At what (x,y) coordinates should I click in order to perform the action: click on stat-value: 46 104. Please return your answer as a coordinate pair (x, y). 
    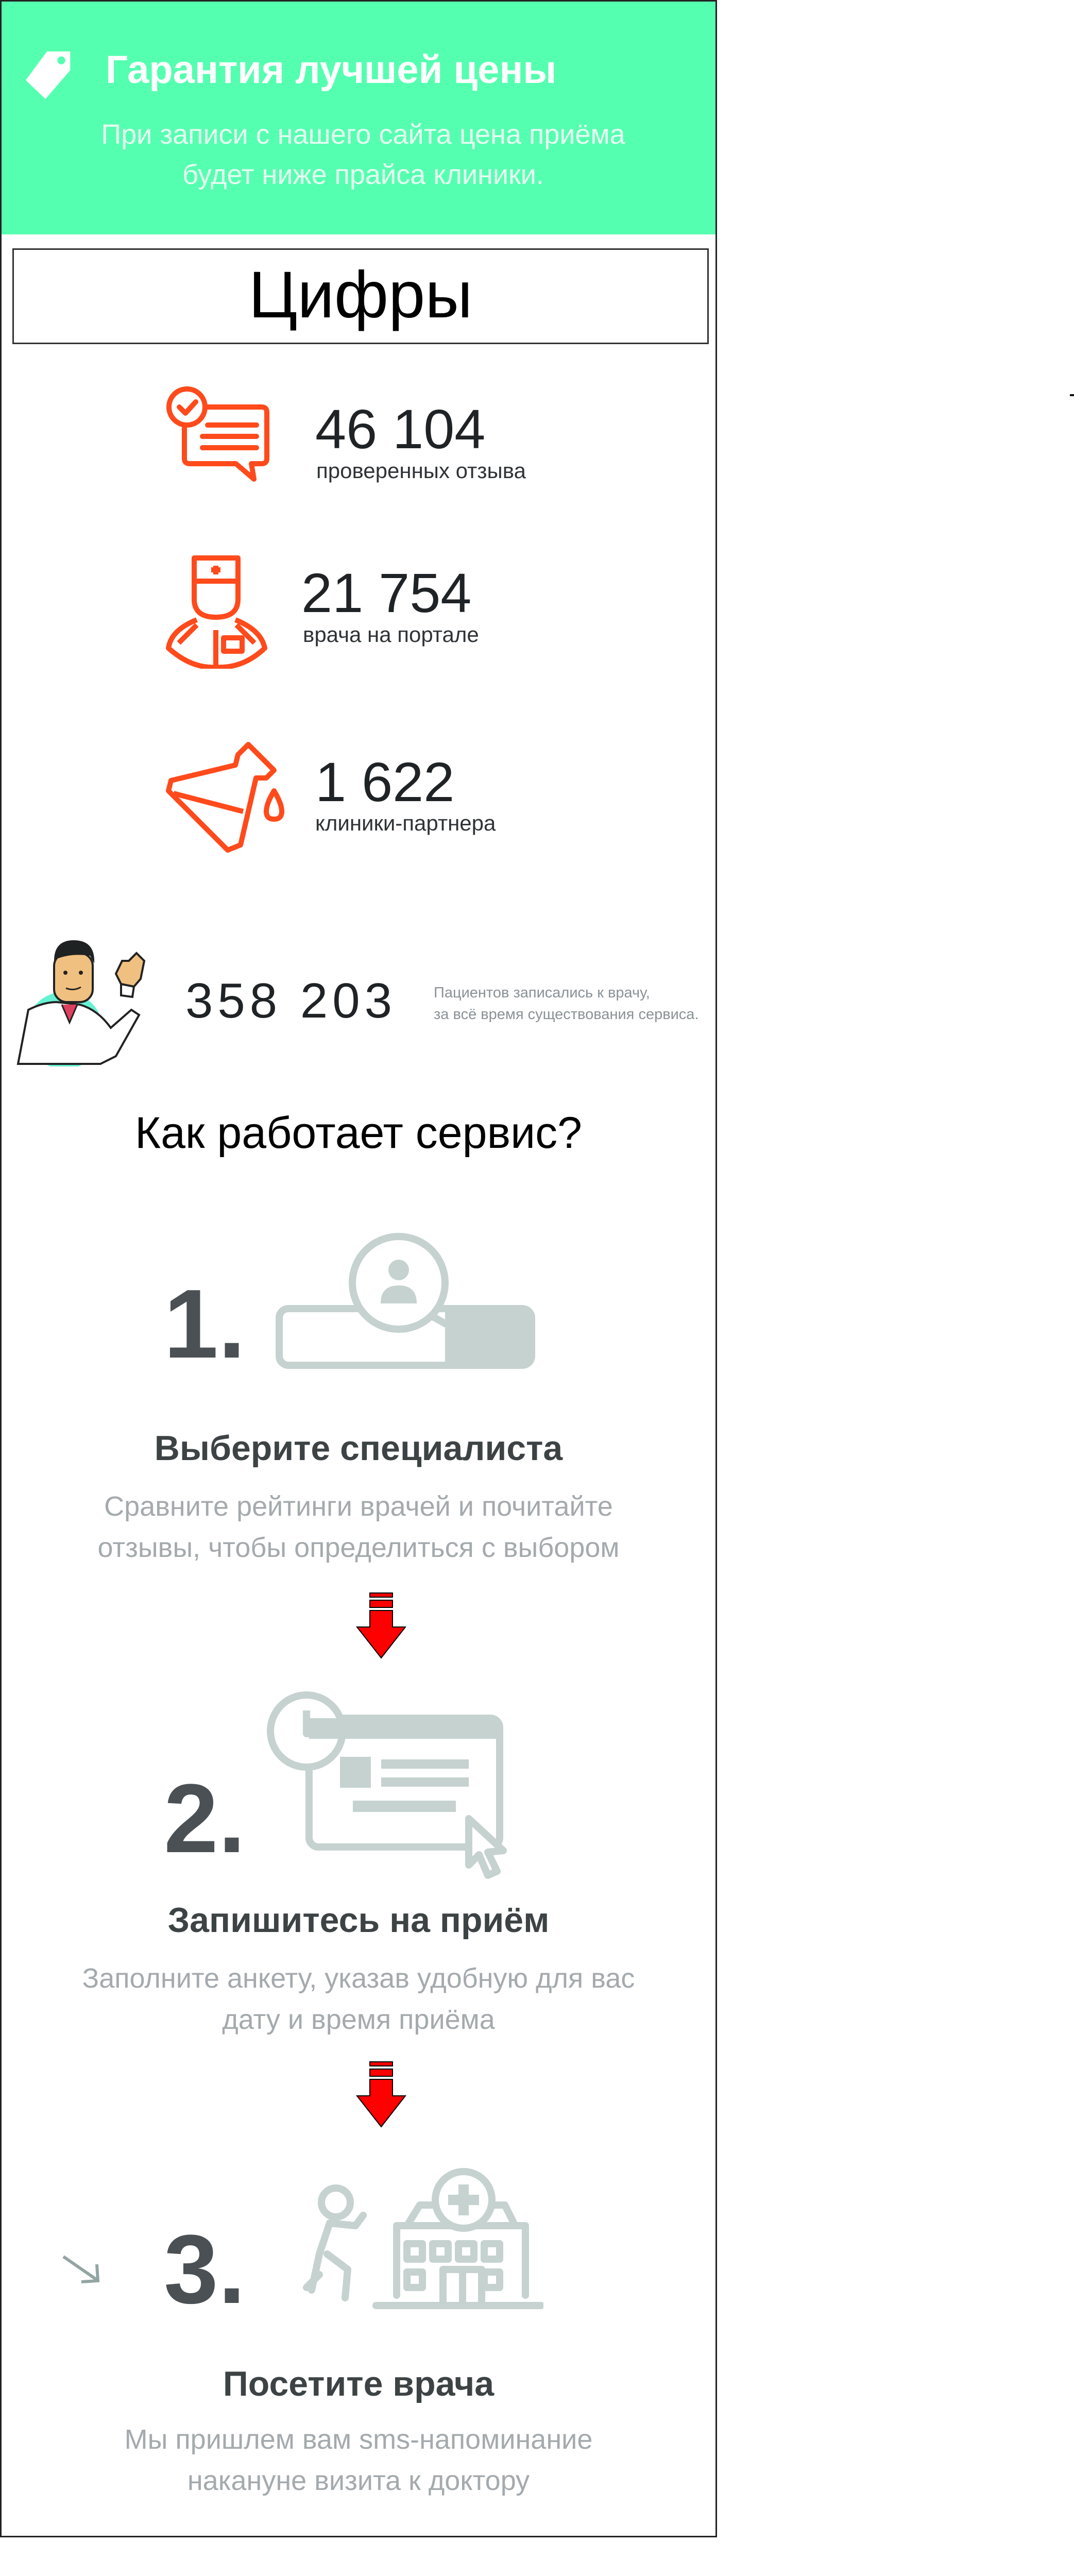
    Looking at the image, I should click on (400, 429).